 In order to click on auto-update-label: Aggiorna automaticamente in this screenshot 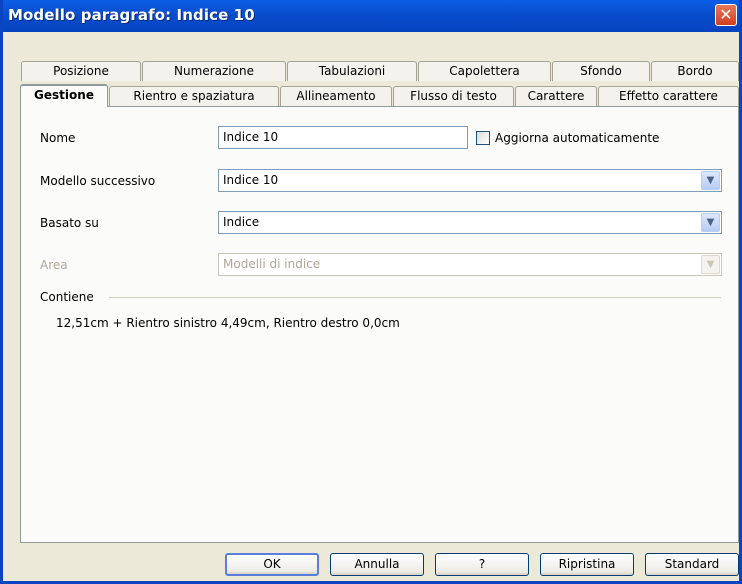, I will do `click(577, 138)`.